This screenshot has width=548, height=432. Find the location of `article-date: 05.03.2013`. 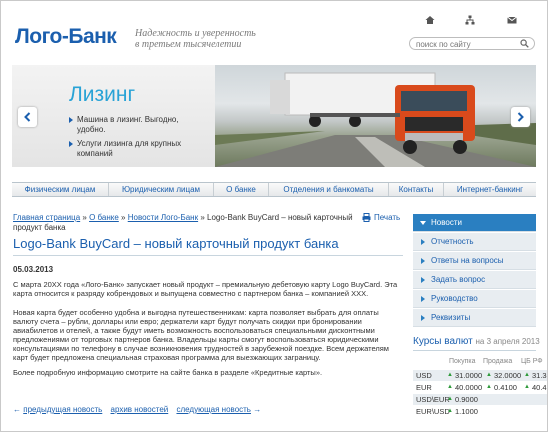

article-date: 05.03.2013 is located at coordinates (33, 269).